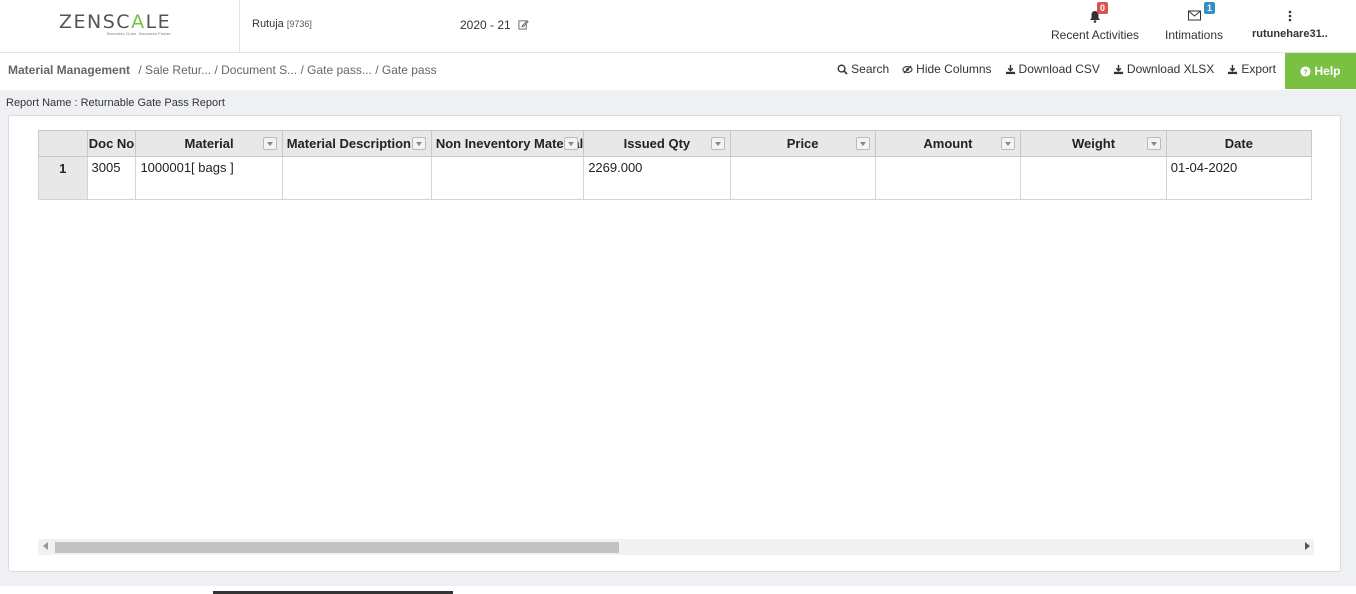  Describe the element at coordinates (1095, 35) in the screenshot. I see `recent-activities-label: Recent Activities` at that location.